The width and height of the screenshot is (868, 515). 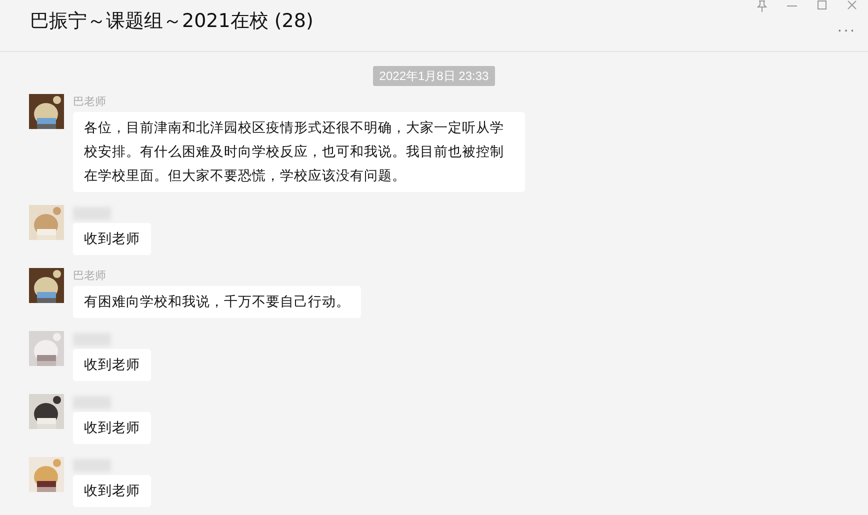 What do you see at coordinates (299, 152) in the screenshot?
I see `message-bubble: 各位，目前津南和北洋园校区疫情形式还很不明确，大家一定听从学校安排。有什么困难及时向学校反应，也可和我说。我目前也被控制在学校里面。但大家不要恐慌，学校应该没有问题。` at bounding box center [299, 152].